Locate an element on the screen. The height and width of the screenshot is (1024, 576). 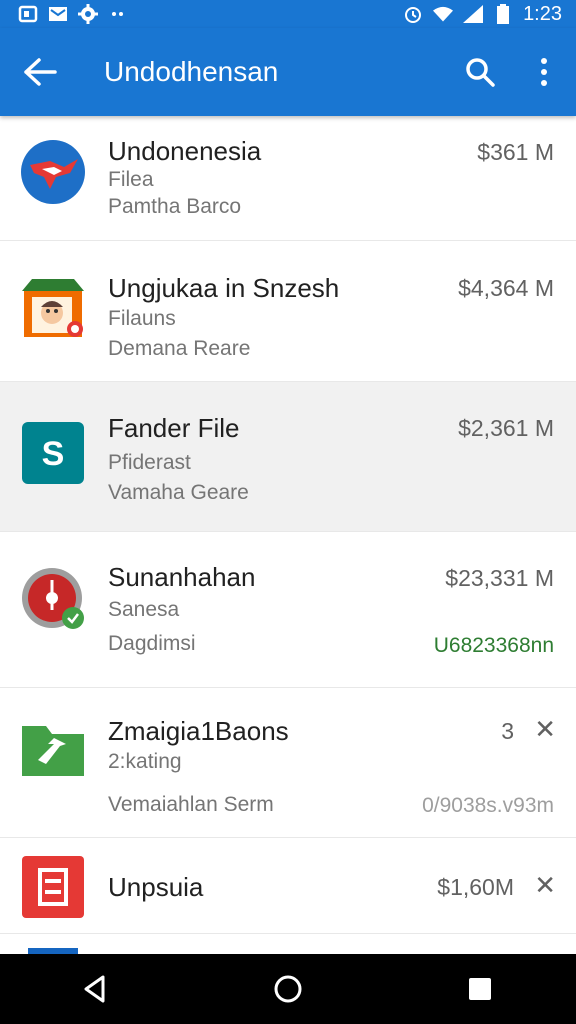
search-button is located at coordinates (480, 72).